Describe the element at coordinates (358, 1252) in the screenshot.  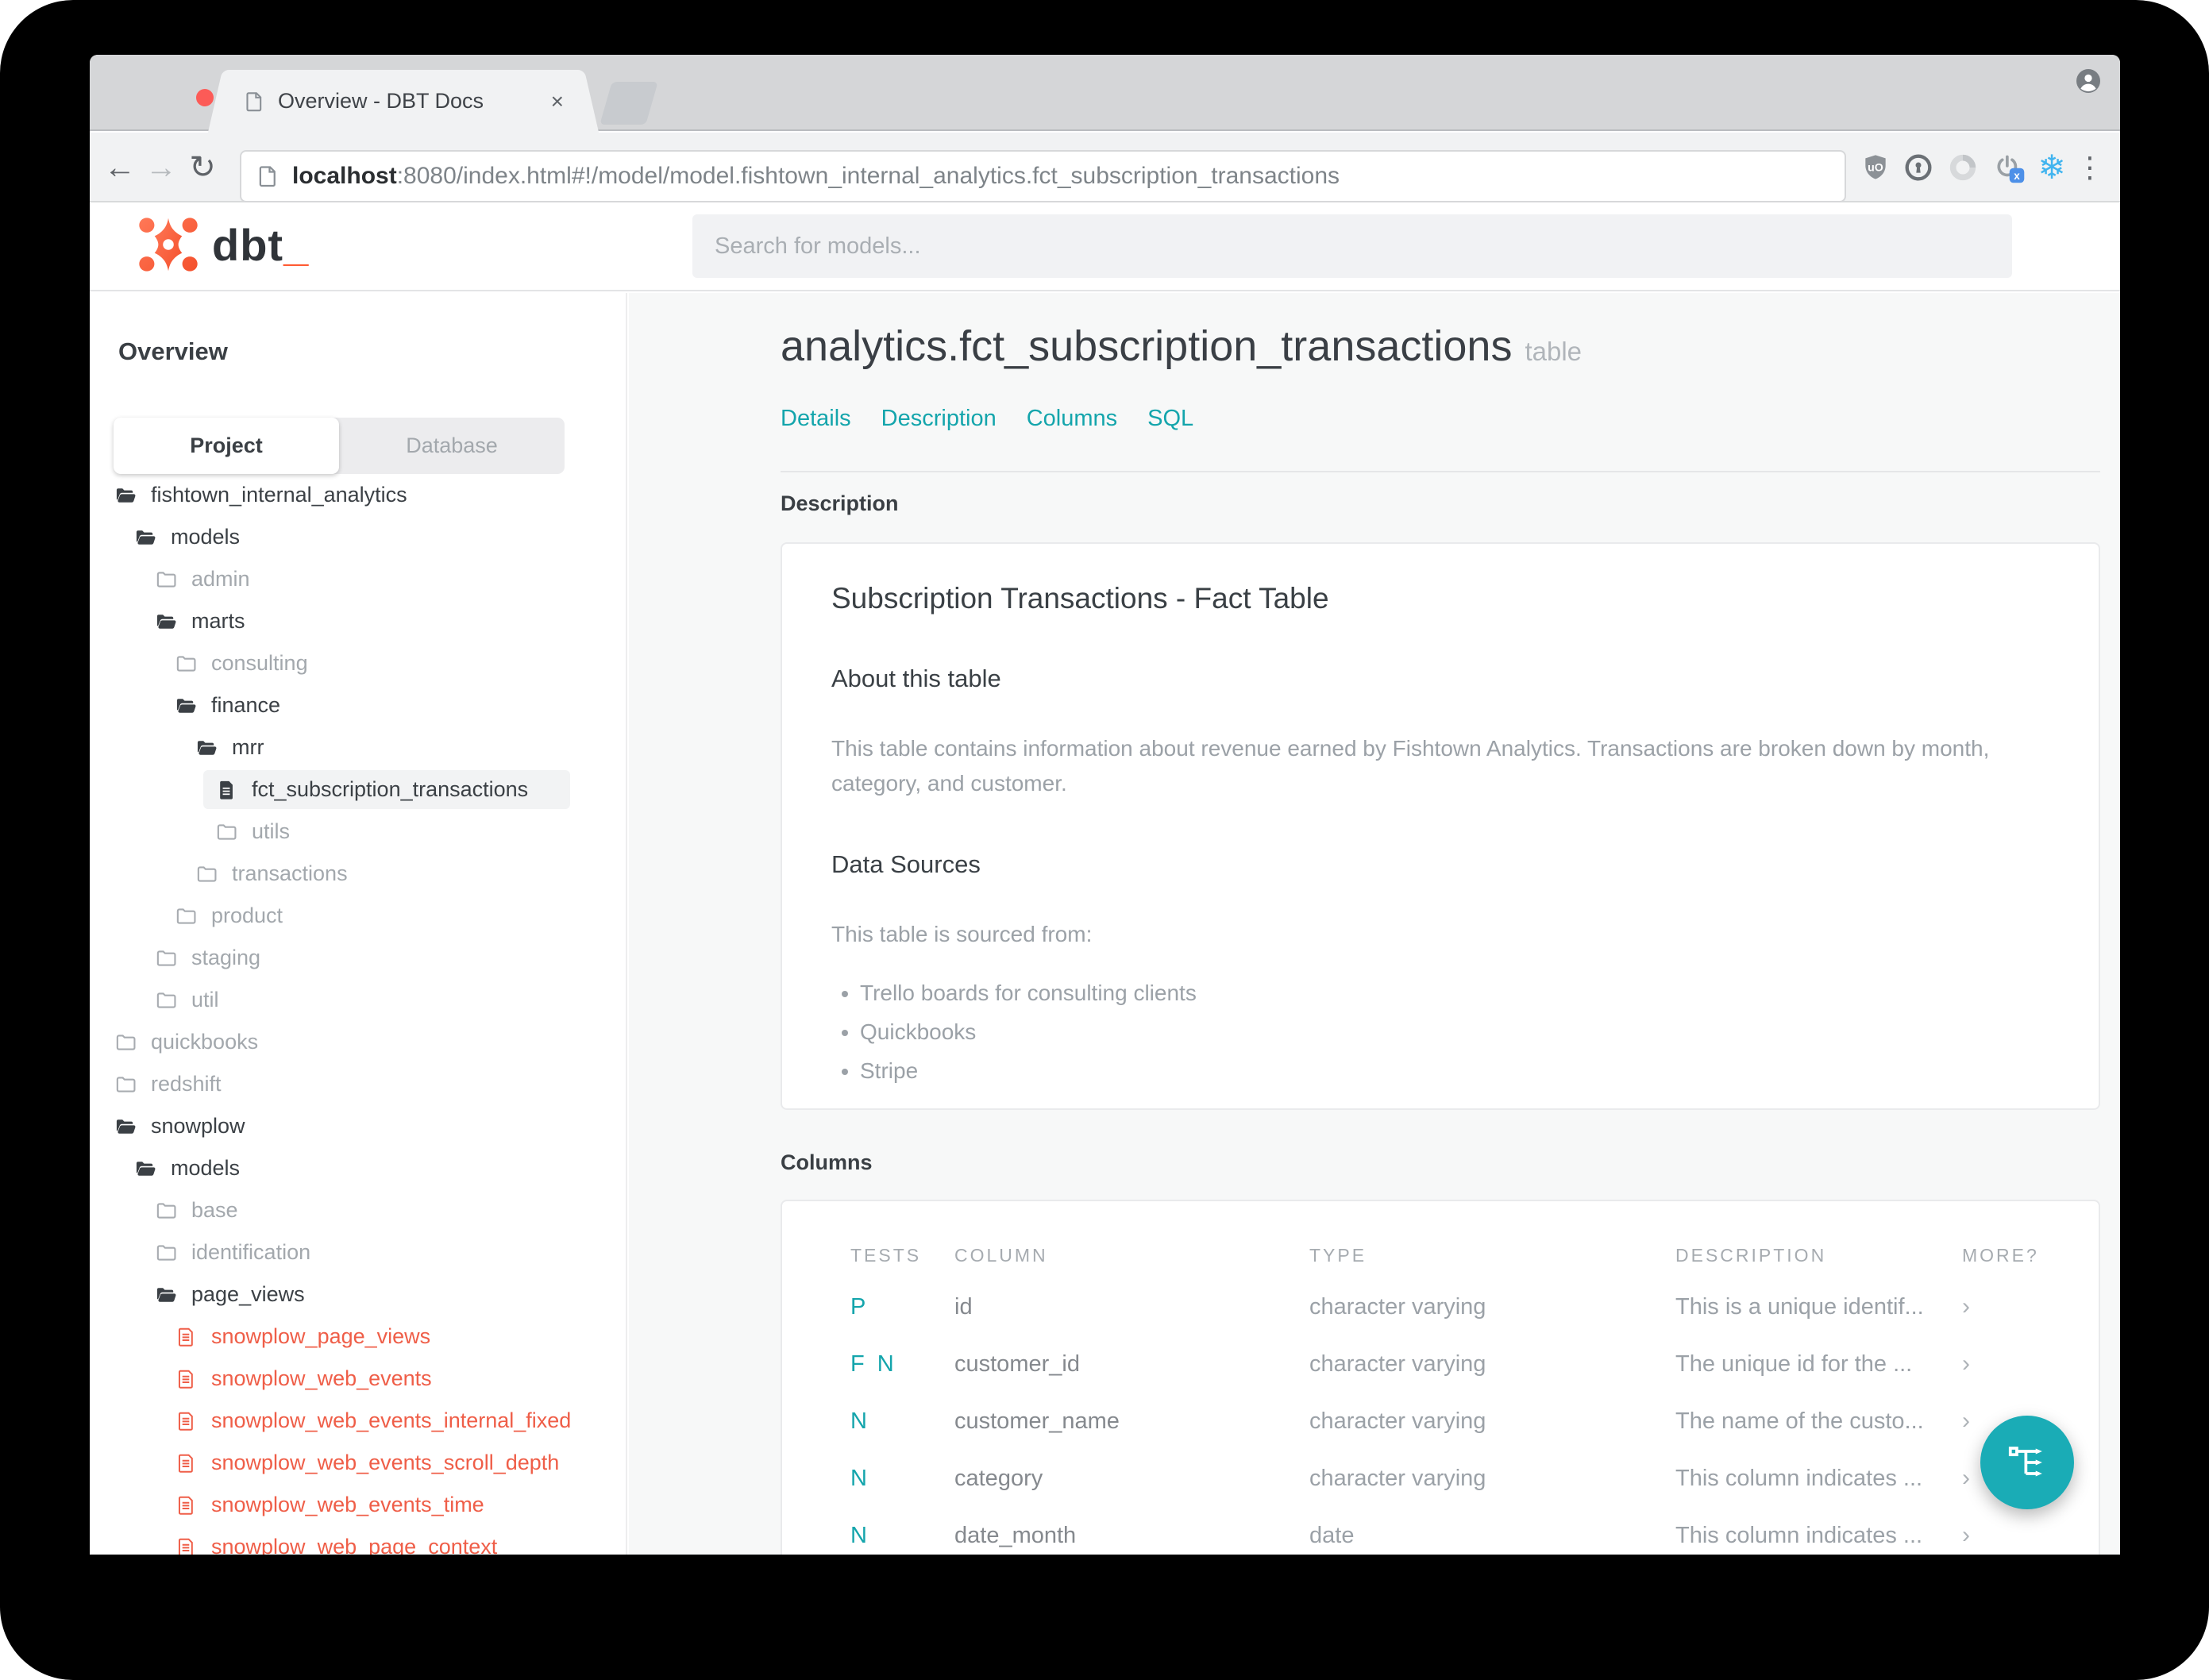
I see `tree-item-identification: identification` at that location.